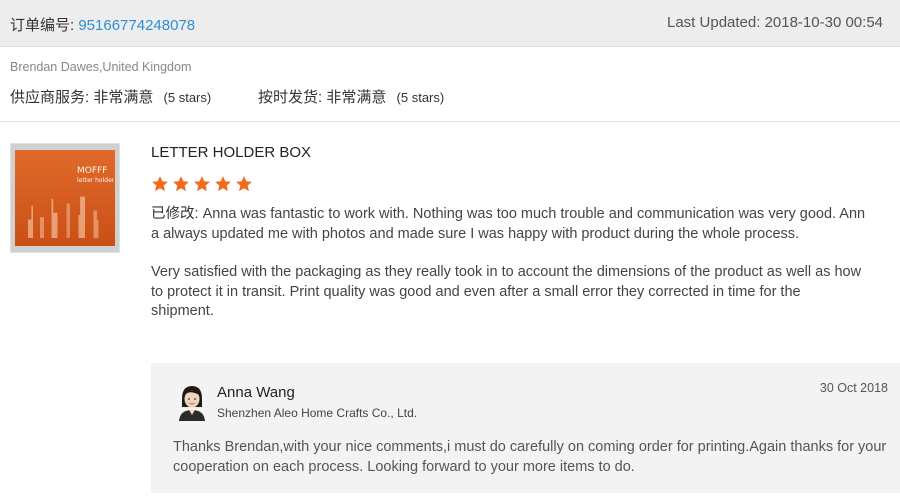  Describe the element at coordinates (853, 388) in the screenshot. I see `reply-date: 30 Oct 2018` at that location.